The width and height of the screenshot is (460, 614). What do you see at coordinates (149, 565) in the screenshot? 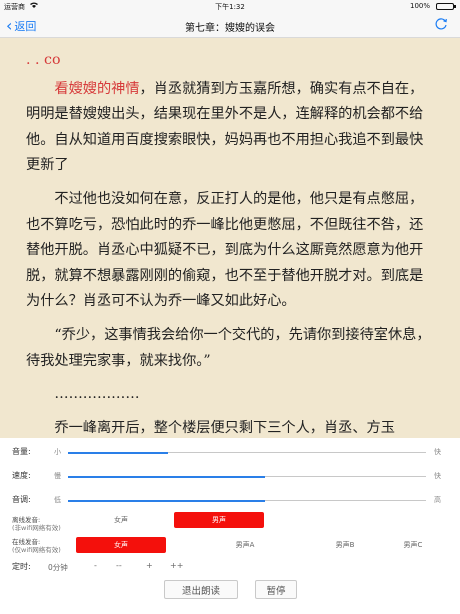
I see `timer-increase-button: +` at bounding box center [149, 565].